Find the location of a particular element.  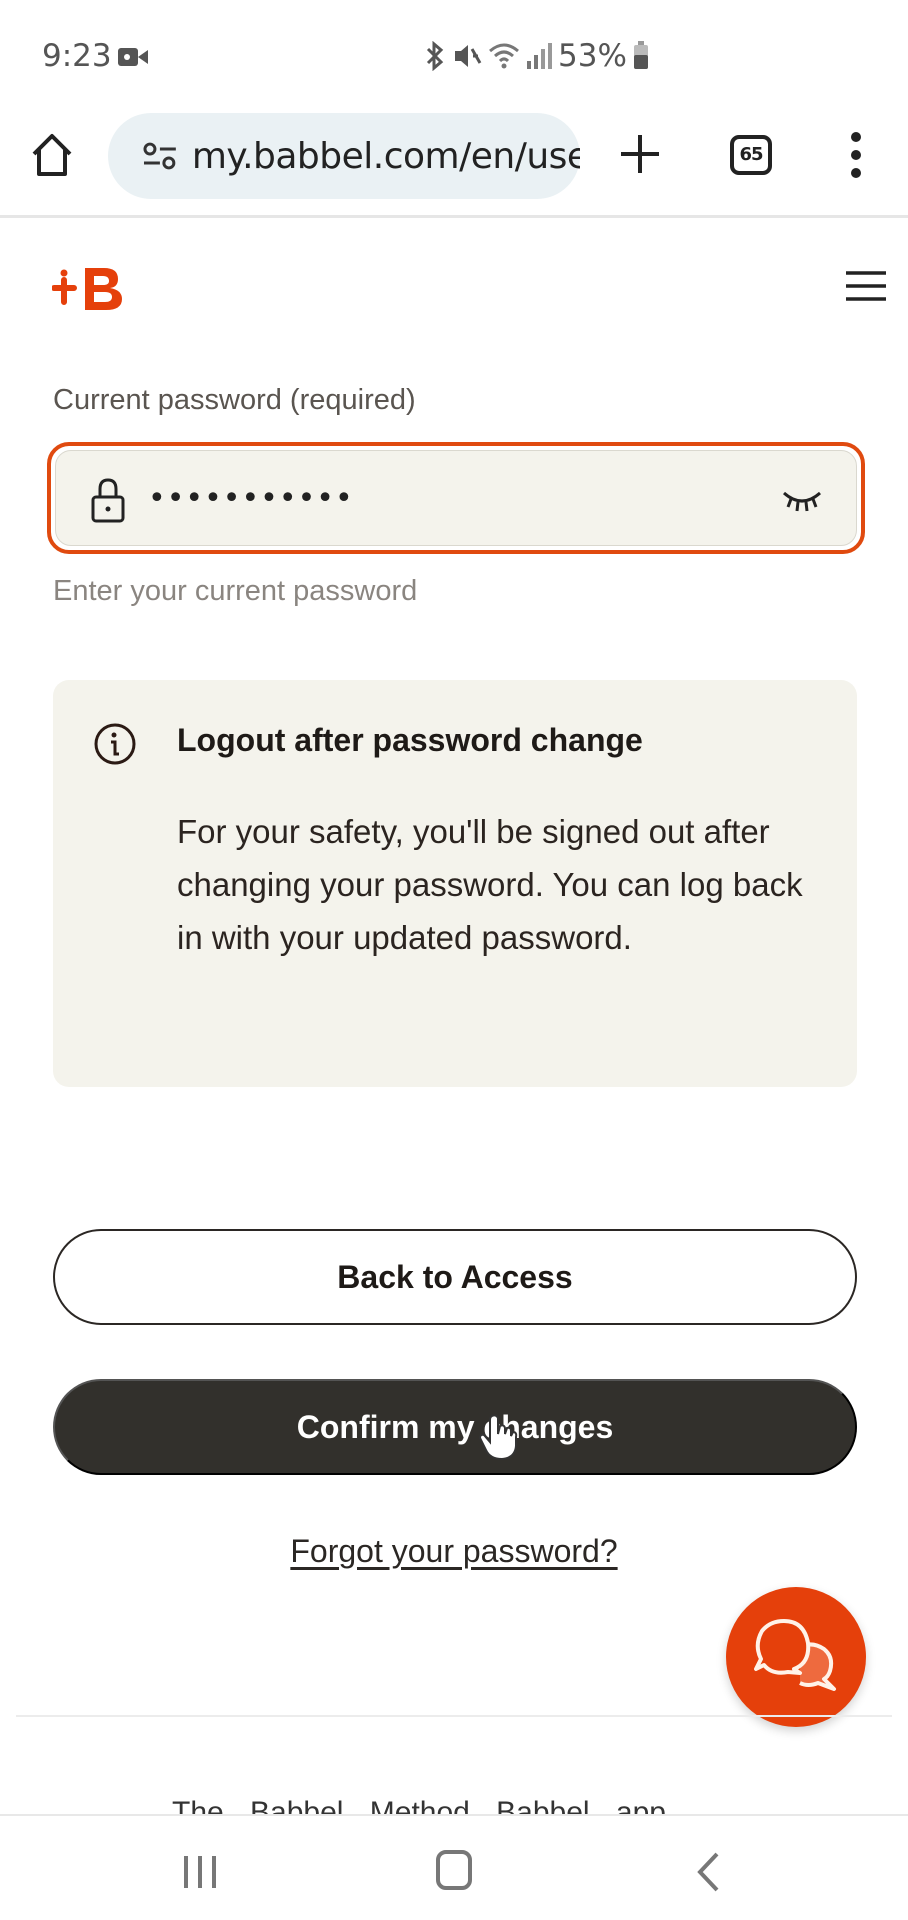

hamburger-menu-icon is located at coordinates (866, 286).